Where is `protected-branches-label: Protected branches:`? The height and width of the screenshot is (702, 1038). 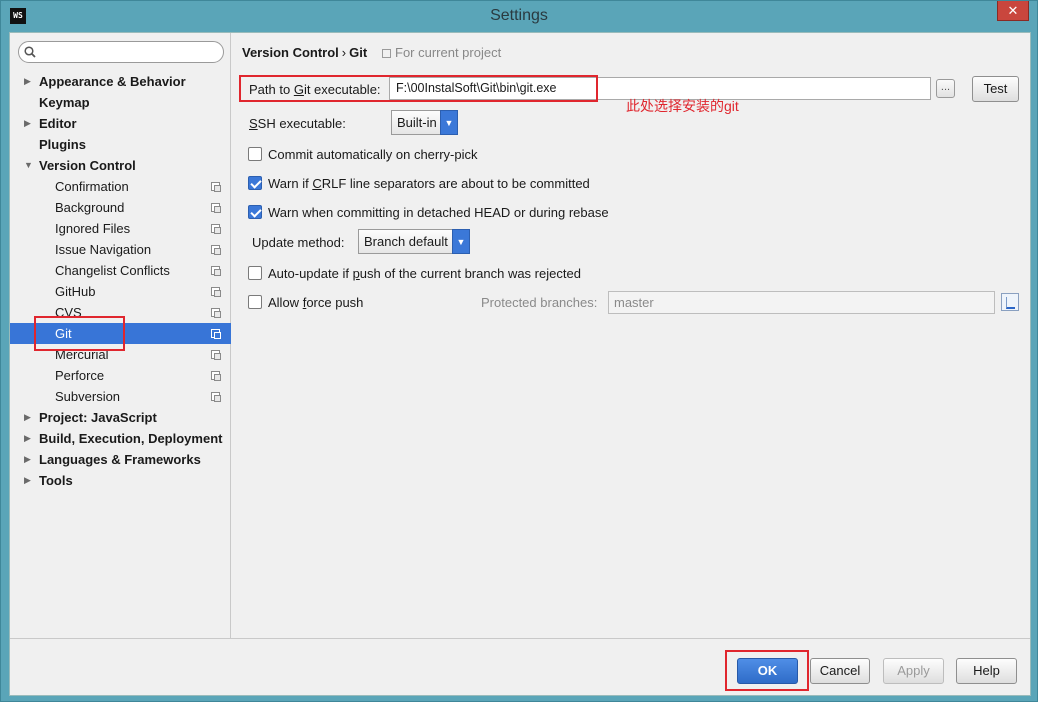 protected-branches-label: Protected branches: is located at coordinates (539, 302).